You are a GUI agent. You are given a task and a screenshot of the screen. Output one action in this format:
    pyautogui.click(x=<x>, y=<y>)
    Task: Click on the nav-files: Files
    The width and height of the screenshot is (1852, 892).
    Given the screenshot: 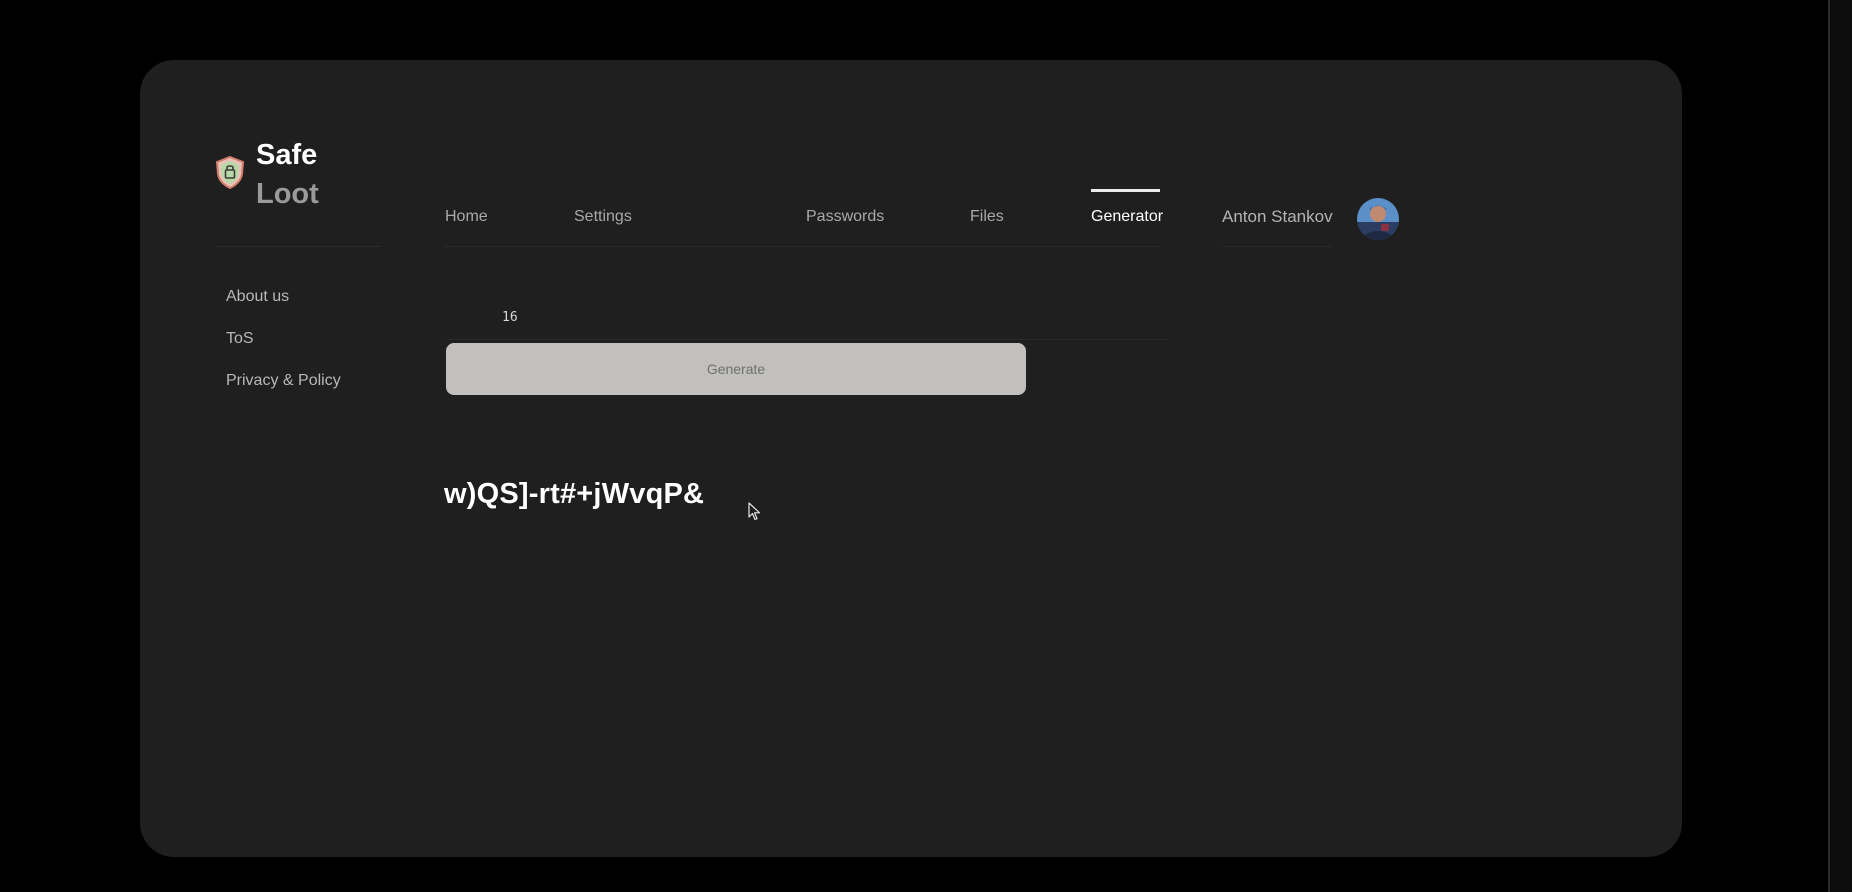 What is the action you would take?
    pyautogui.click(x=987, y=217)
    